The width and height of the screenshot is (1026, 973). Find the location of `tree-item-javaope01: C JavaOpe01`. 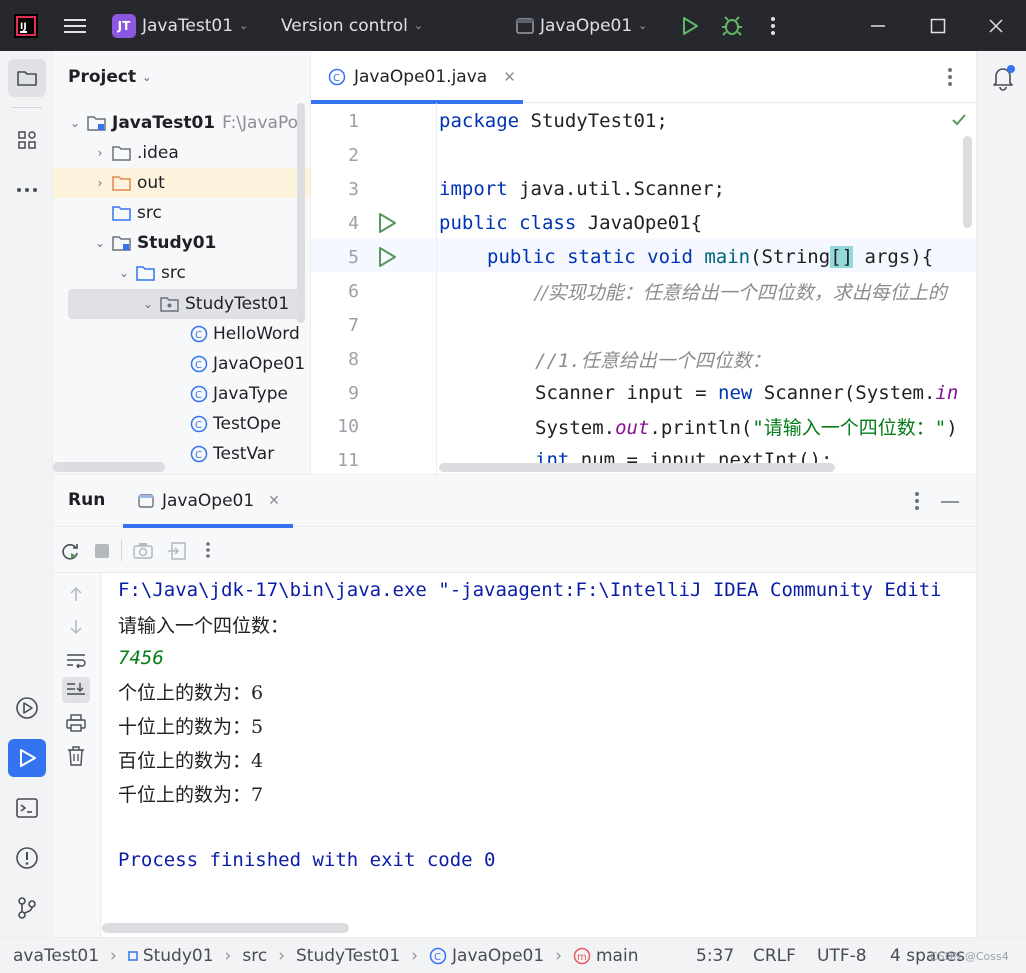

tree-item-javaope01: C JavaOpe01 is located at coordinates (247, 364).